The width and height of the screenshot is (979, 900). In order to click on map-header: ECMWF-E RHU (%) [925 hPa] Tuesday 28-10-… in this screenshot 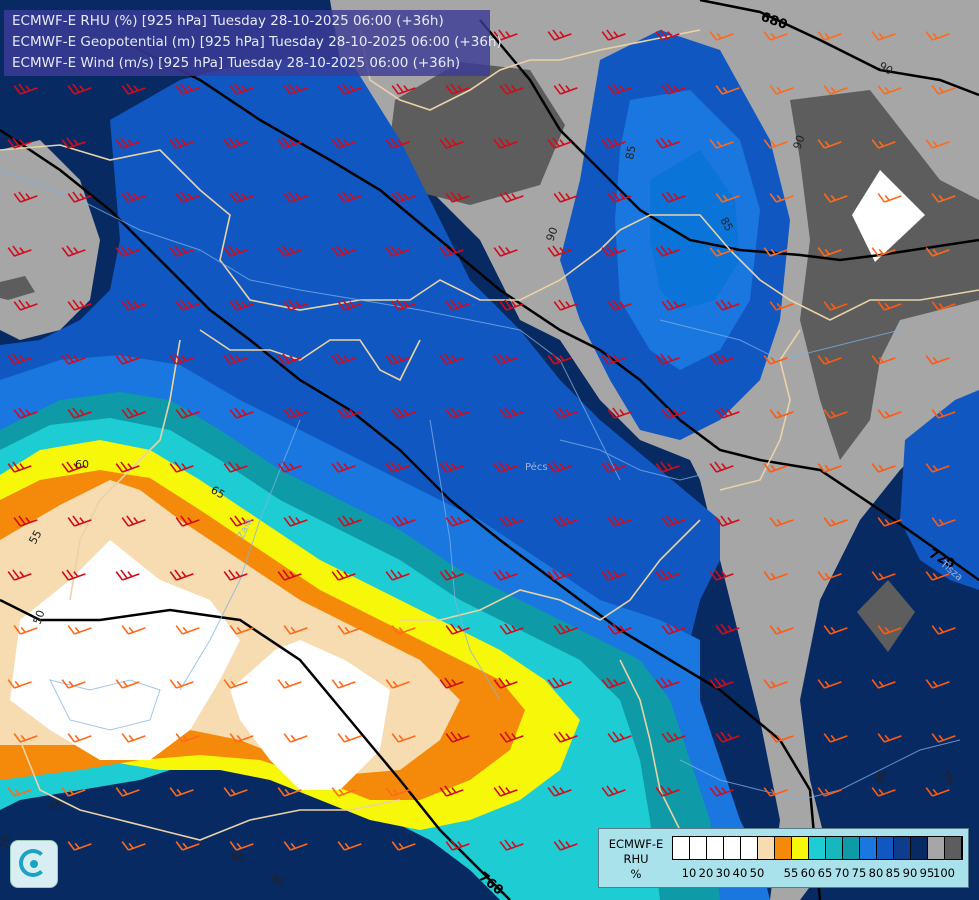, I will do `click(253, 43)`.